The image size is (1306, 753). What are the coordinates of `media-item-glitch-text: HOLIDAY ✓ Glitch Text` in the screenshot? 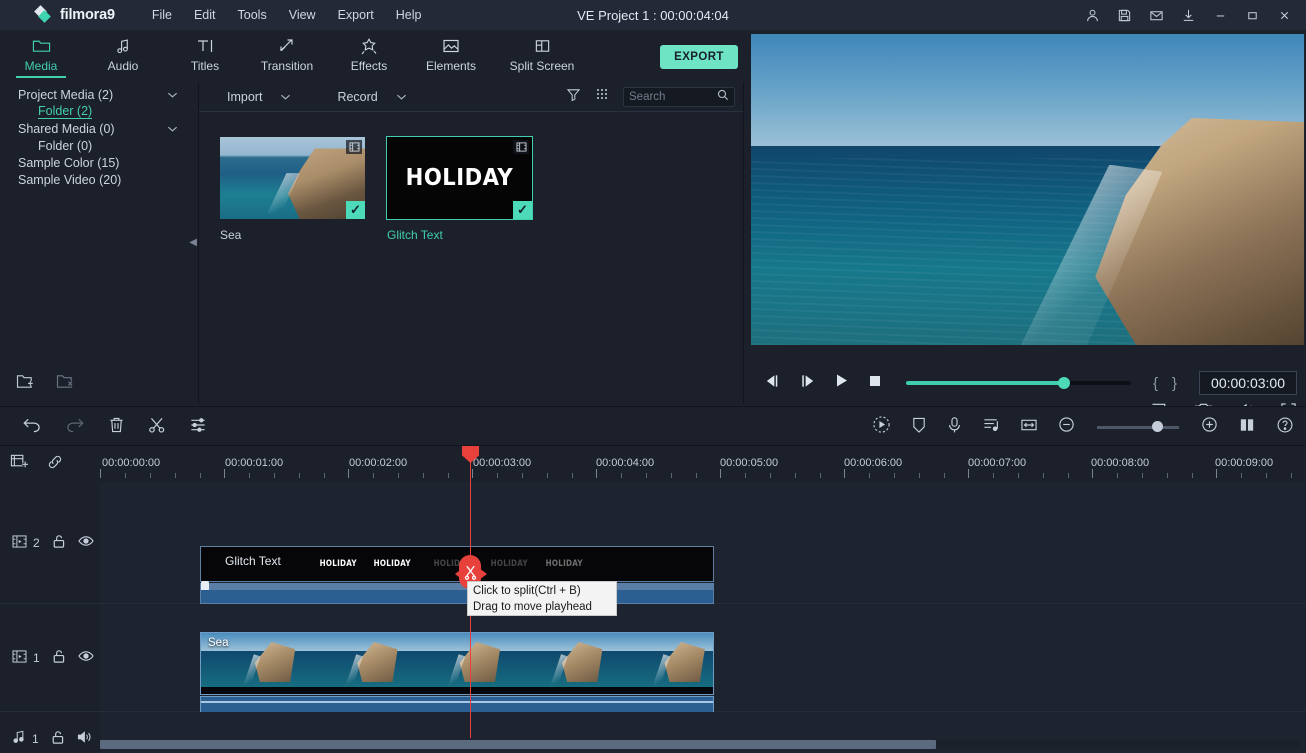 It's located at (459, 189).